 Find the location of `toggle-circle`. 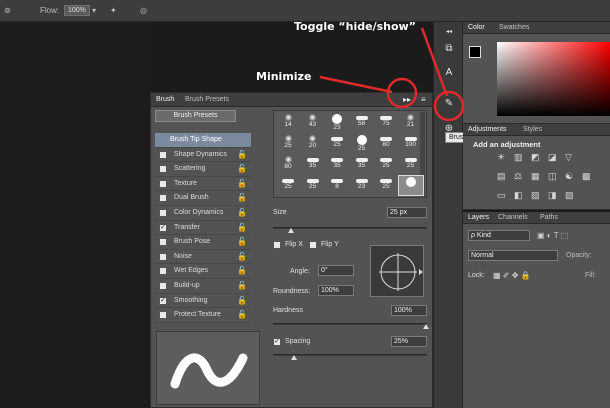

toggle-circle is located at coordinates (449, 106).